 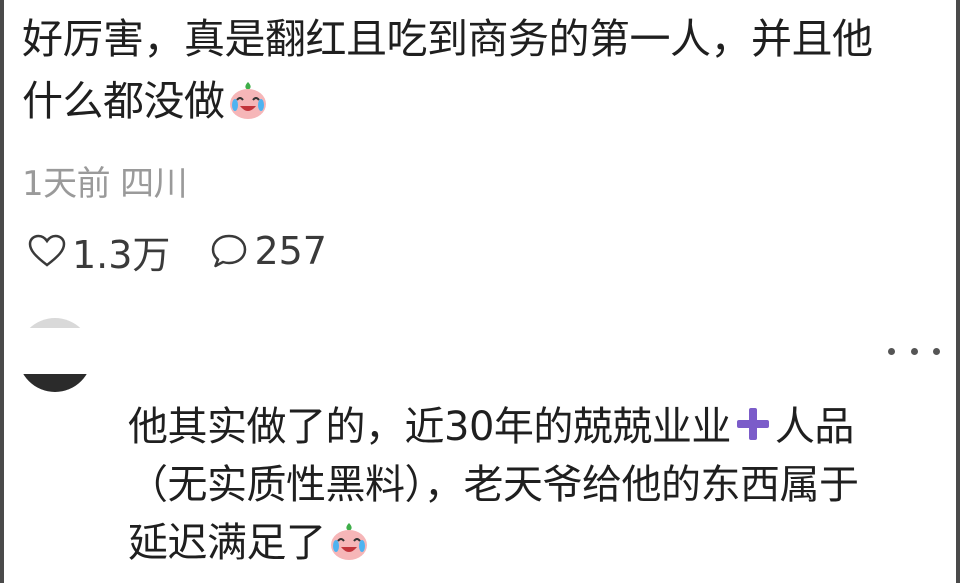 I want to click on like-count: 1.3万, so click(x=121, y=254).